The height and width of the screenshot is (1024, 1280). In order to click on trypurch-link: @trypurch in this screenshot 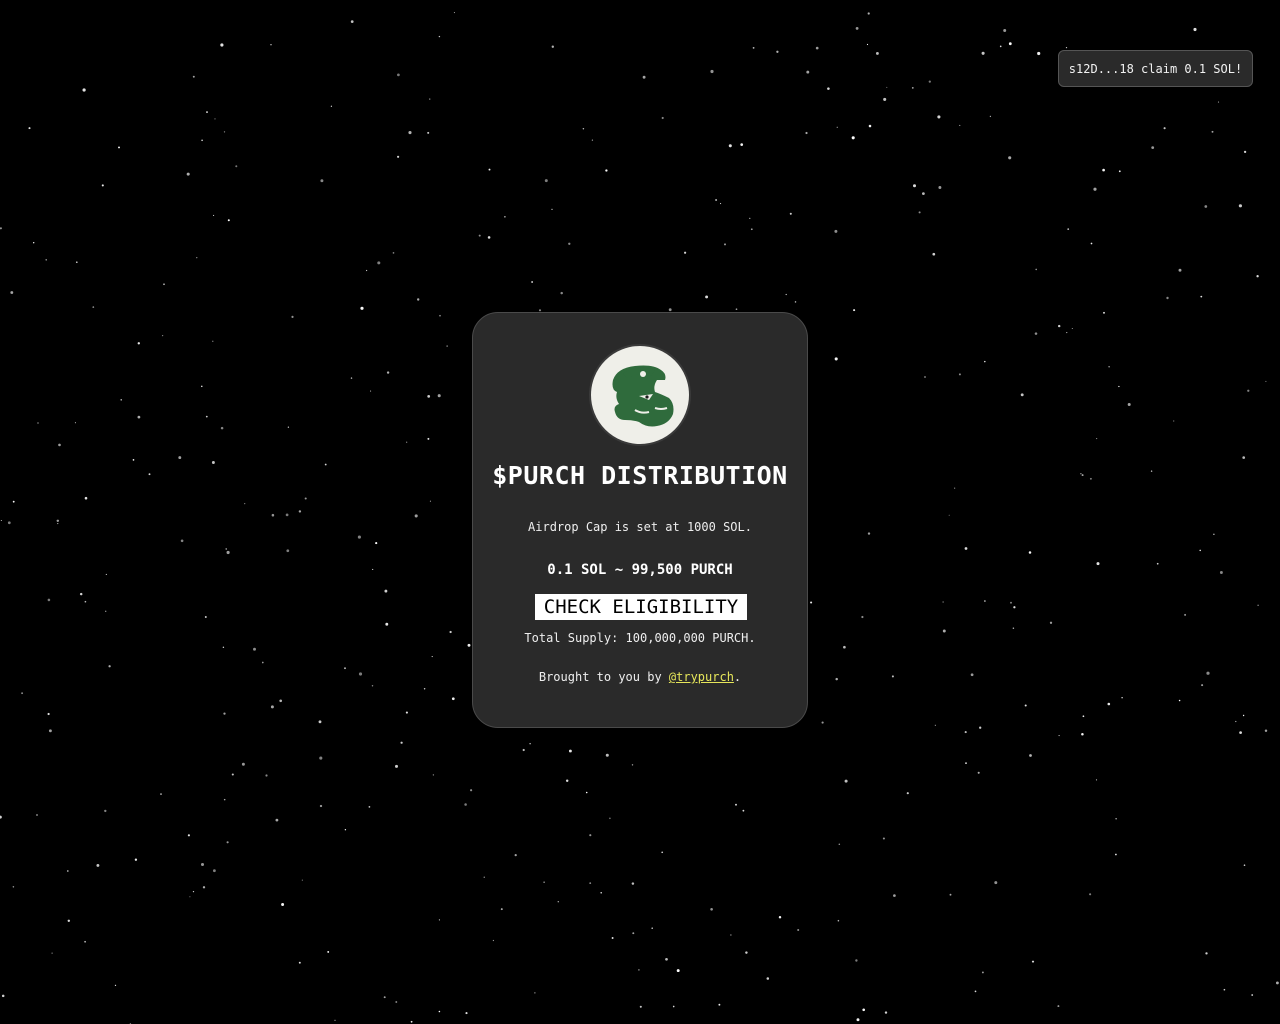, I will do `click(701, 677)`.